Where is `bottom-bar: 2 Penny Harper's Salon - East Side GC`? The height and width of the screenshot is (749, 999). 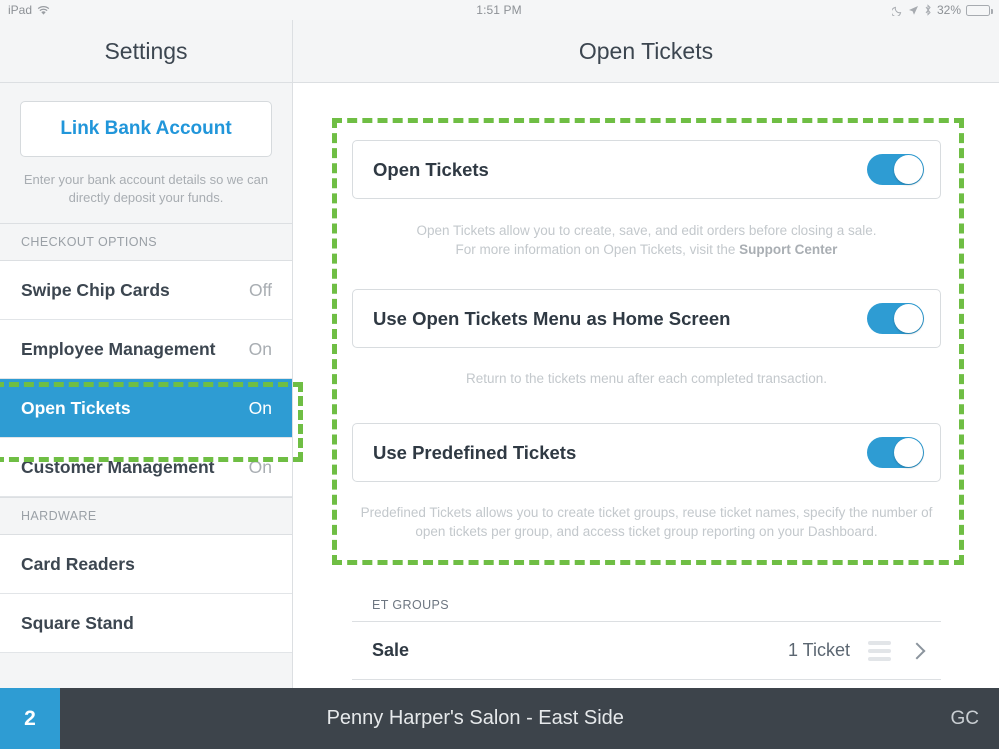
bottom-bar: 2 Penny Harper's Salon - East Side GC is located at coordinates (499, 718).